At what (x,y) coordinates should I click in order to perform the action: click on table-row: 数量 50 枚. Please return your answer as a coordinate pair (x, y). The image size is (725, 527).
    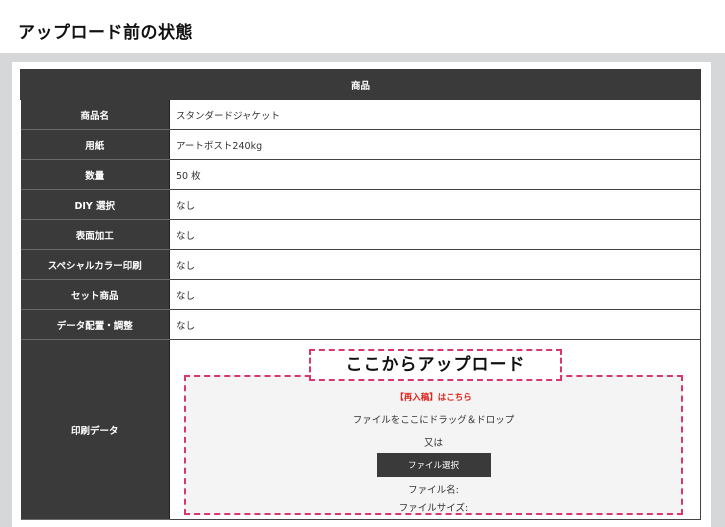
    Looking at the image, I should click on (360, 174).